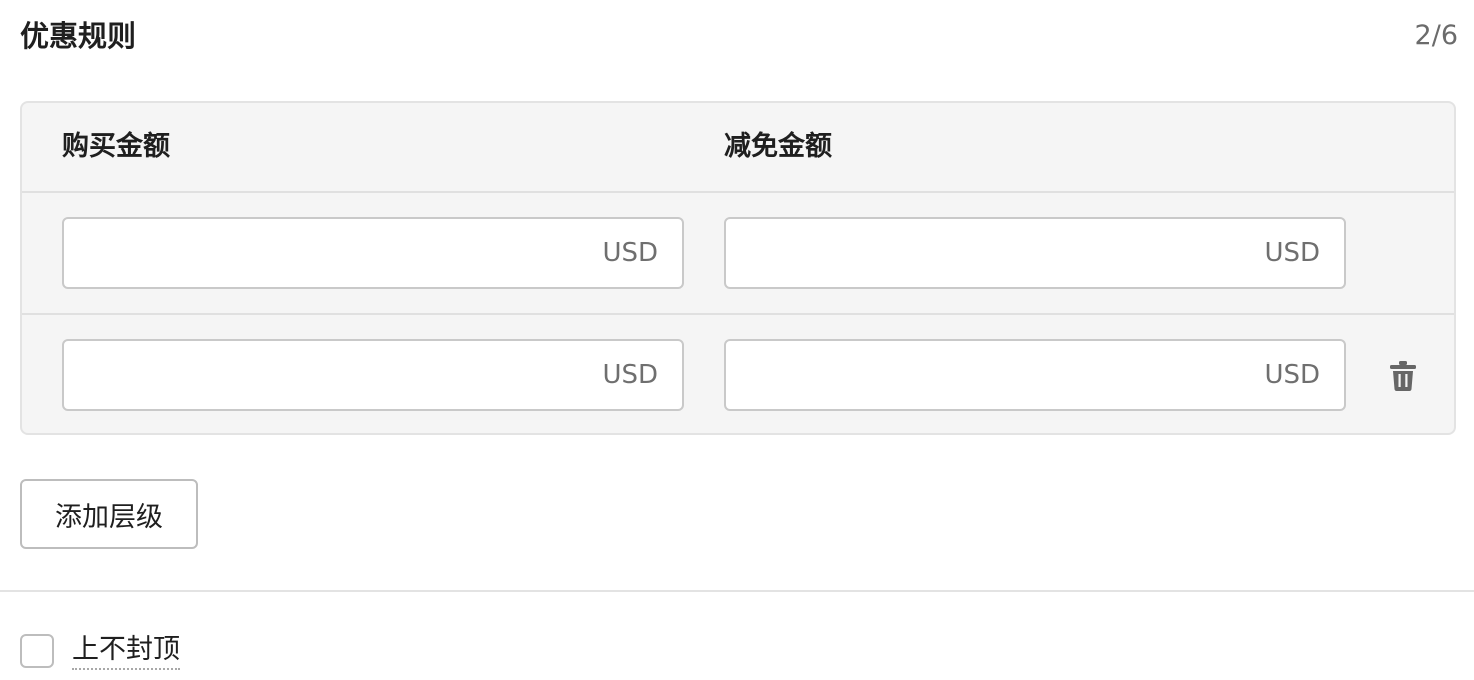  I want to click on delete-tier-button, so click(1403, 376).